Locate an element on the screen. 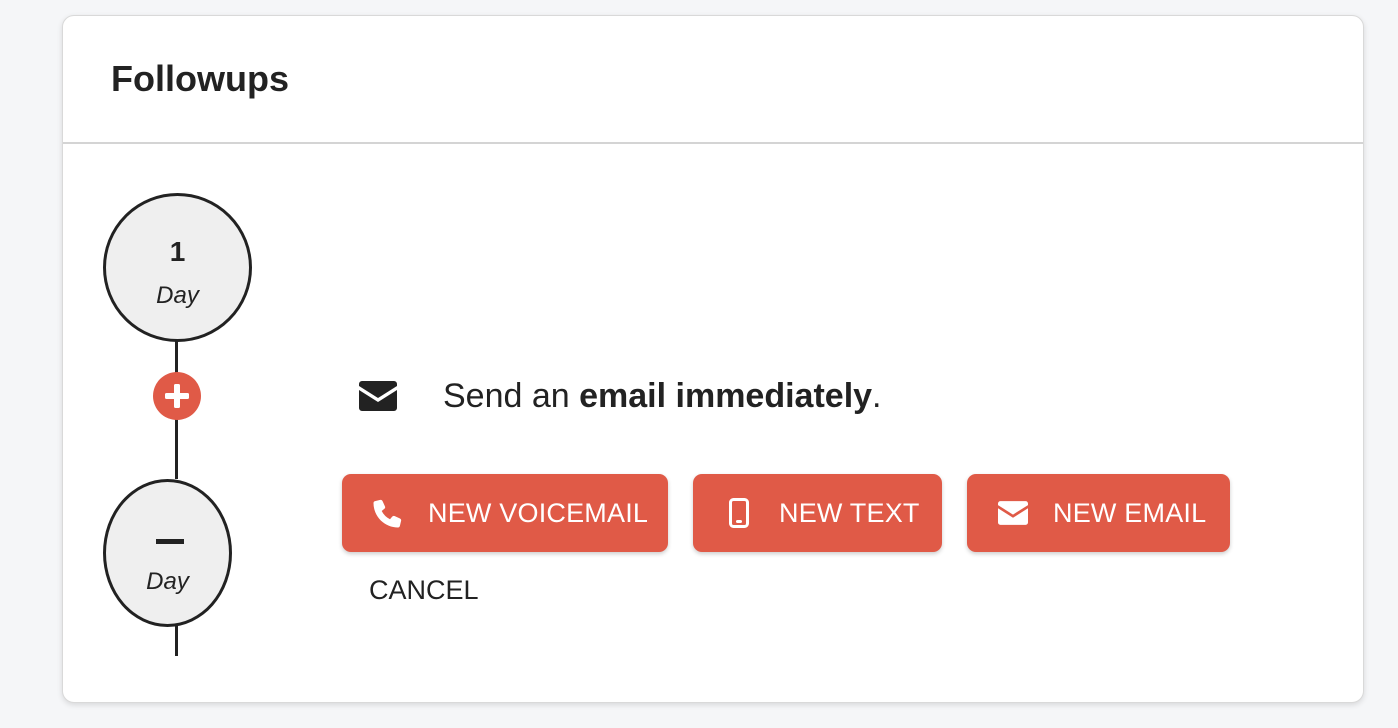  step-description: Send an email immediately. is located at coordinates (620, 396).